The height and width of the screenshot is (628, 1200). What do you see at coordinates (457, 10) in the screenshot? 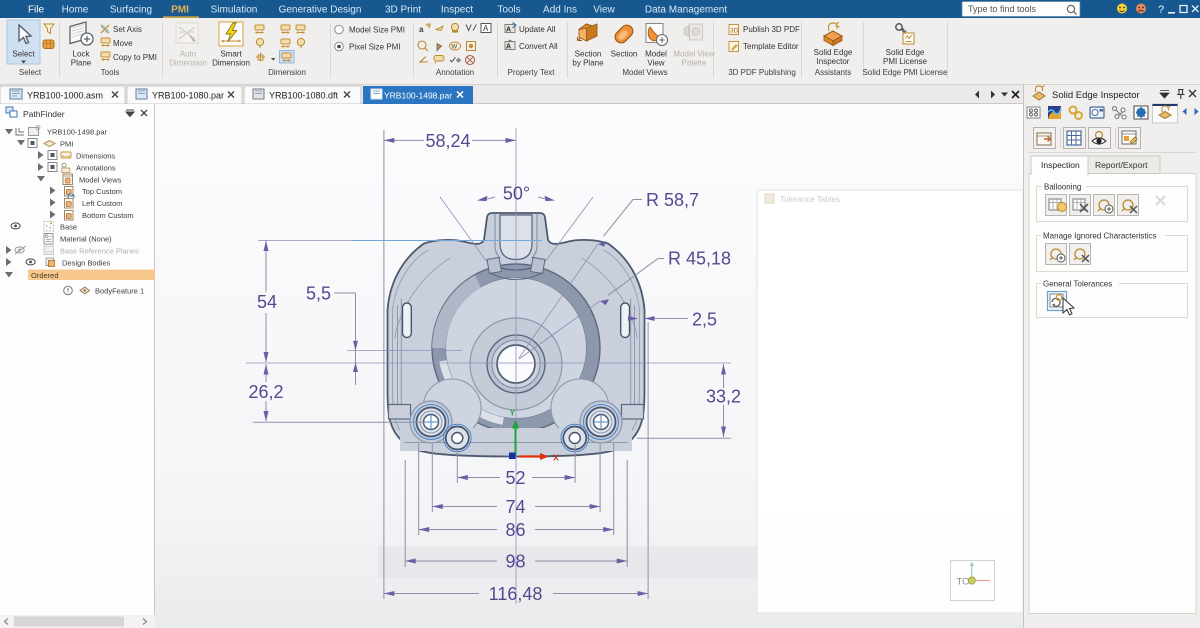
I see `svg-text: Inspect` at bounding box center [457, 10].